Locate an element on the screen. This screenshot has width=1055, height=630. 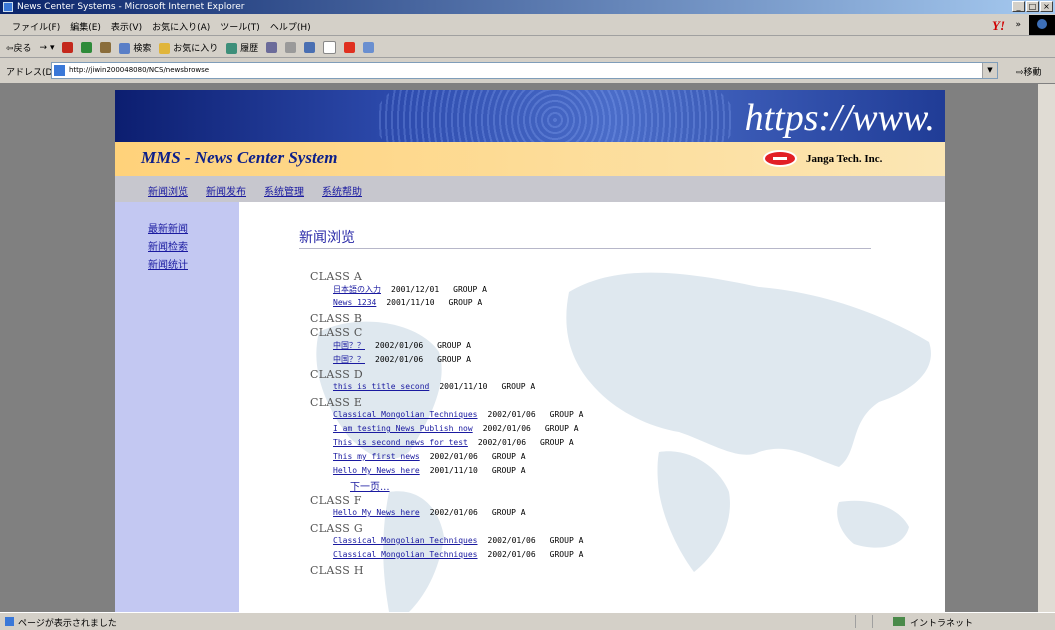
status-divider is located at coordinates (872, 621).